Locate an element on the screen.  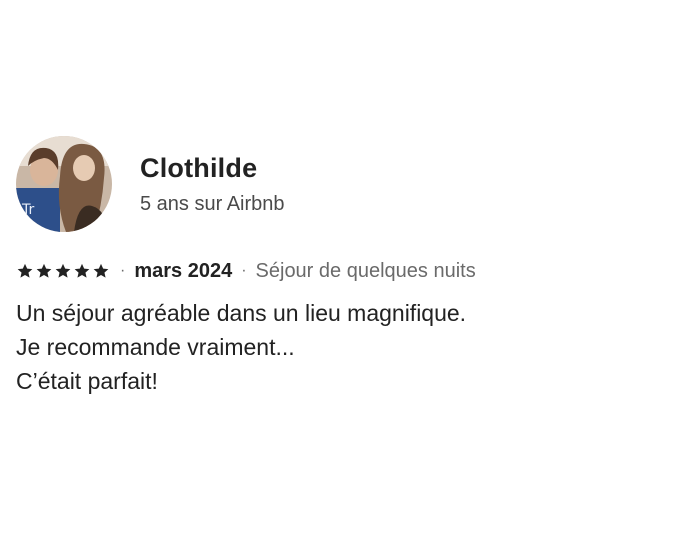
reviewer-header: Tr Clothilde 5 ans sur Airbnb is located at coordinates (150, 184).